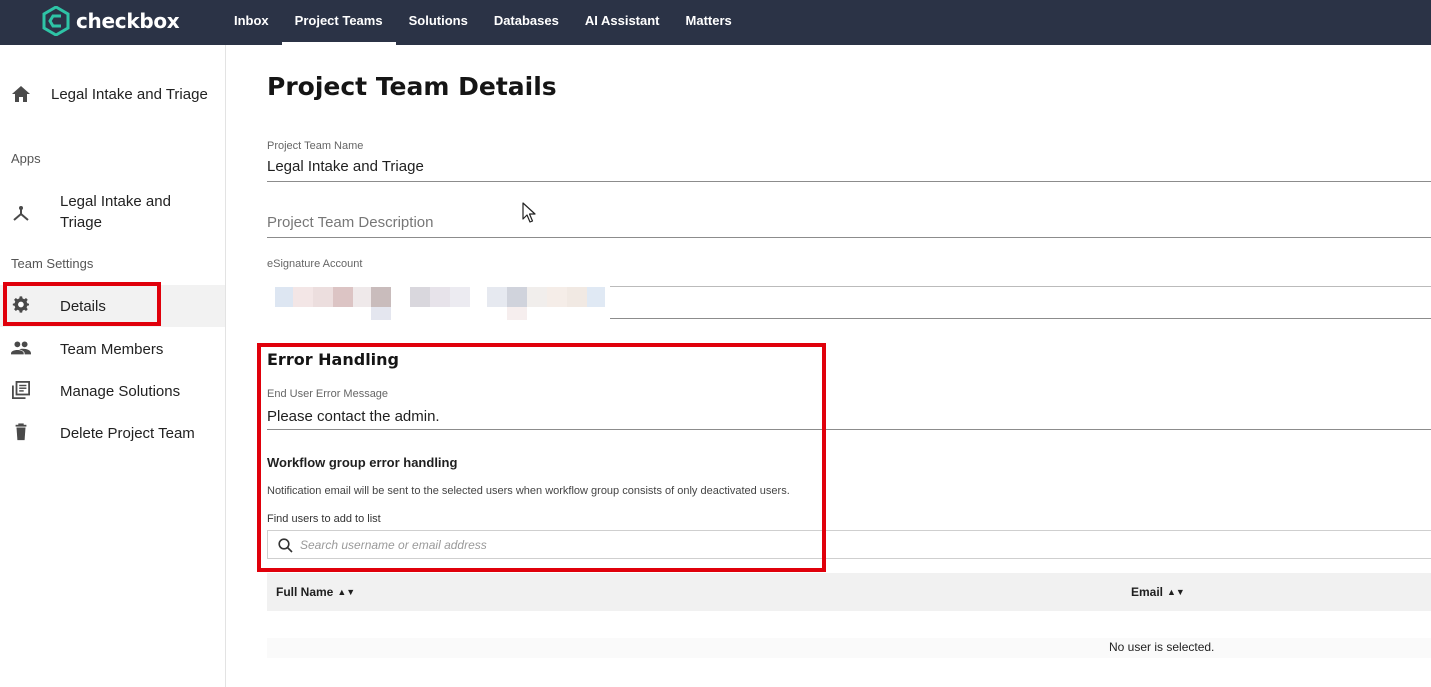 This screenshot has height=687, width=1431. What do you see at coordinates (526, 22) in the screenshot?
I see `nav-databases: Databases` at bounding box center [526, 22].